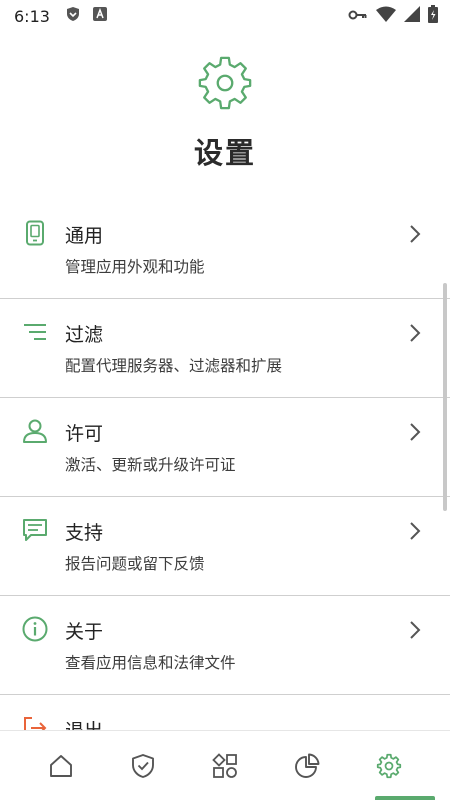 Image resolution: width=450 pixels, height=800 pixels. Describe the element at coordinates (84, 335) in the screenshot. I see `item-title: 过滤` at that location.